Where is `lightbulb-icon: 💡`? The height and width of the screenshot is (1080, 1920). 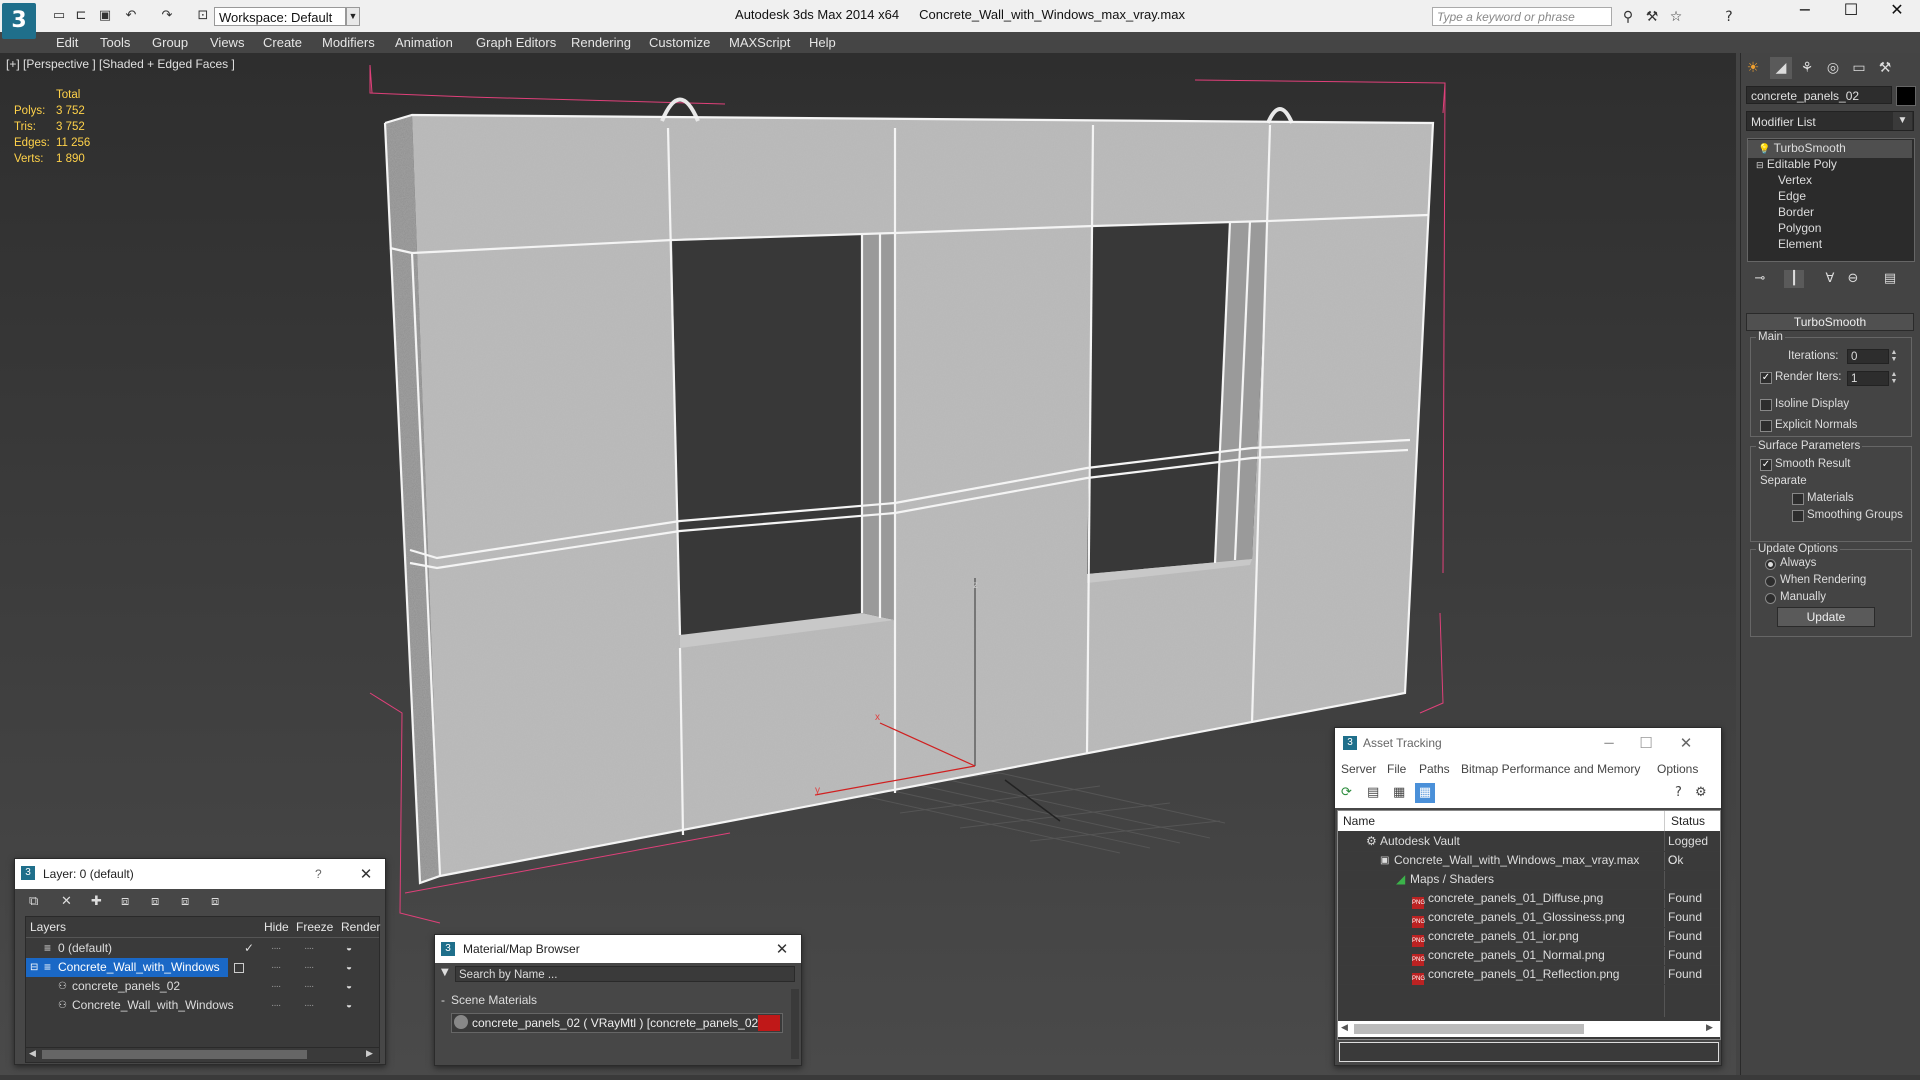
lightbulb-icon: 💡 is located at coordinates (1764, 149).